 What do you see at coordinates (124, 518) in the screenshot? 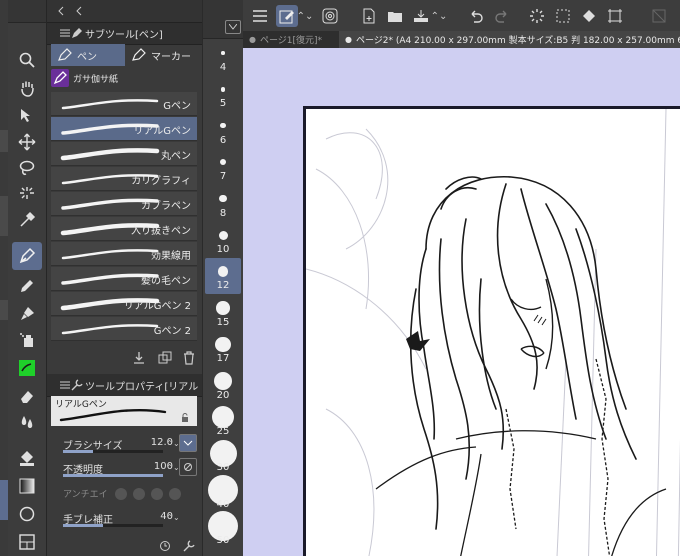
I see `stabilization-row: 手ブレ補正 40 ⌃⌄` at bounding box center [124, 518].